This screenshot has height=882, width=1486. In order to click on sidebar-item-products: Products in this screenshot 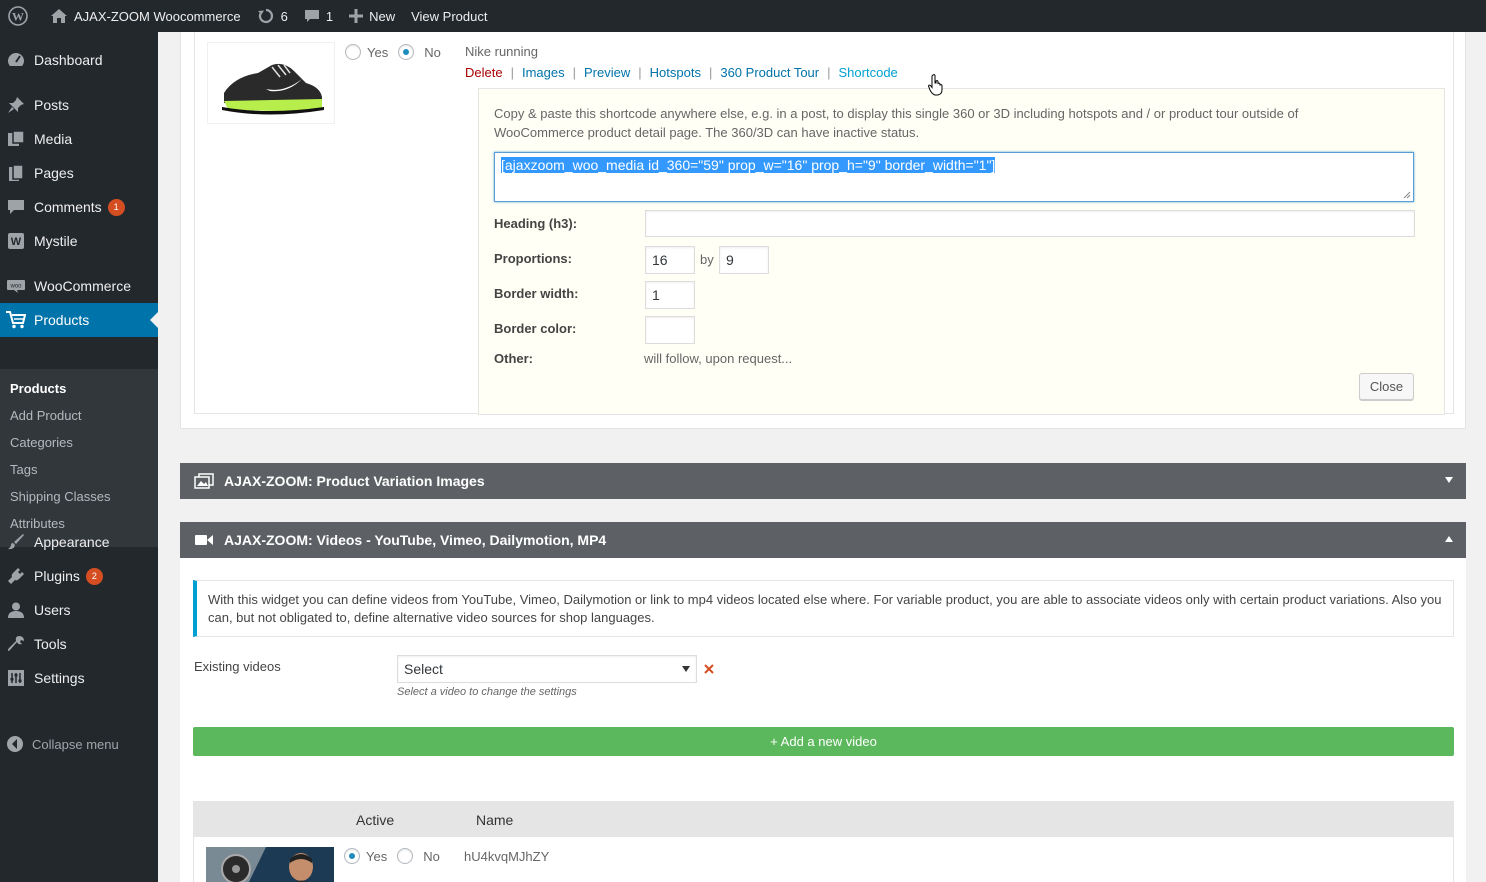, I will do `click(79, 320)`.